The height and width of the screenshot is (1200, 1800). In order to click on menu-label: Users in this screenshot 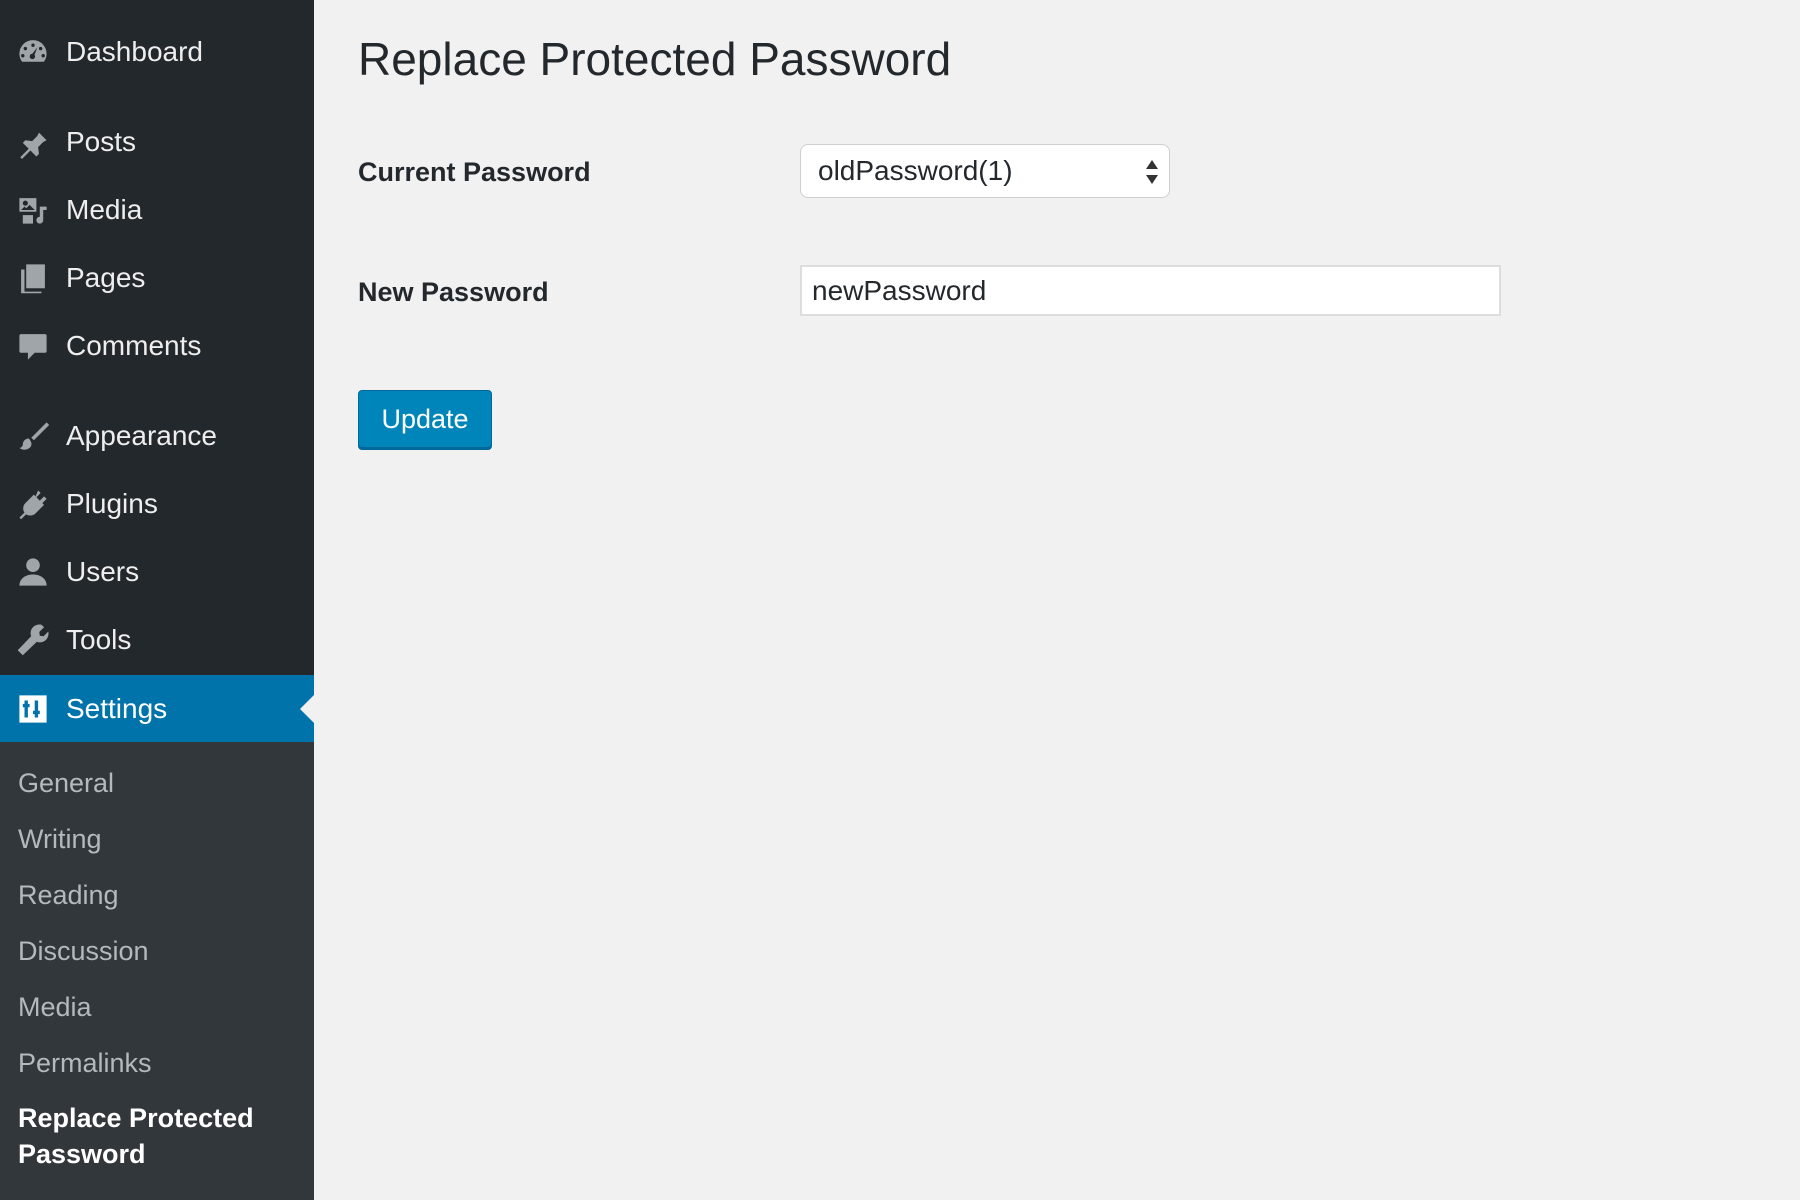, I will do `click(103, 571)`.